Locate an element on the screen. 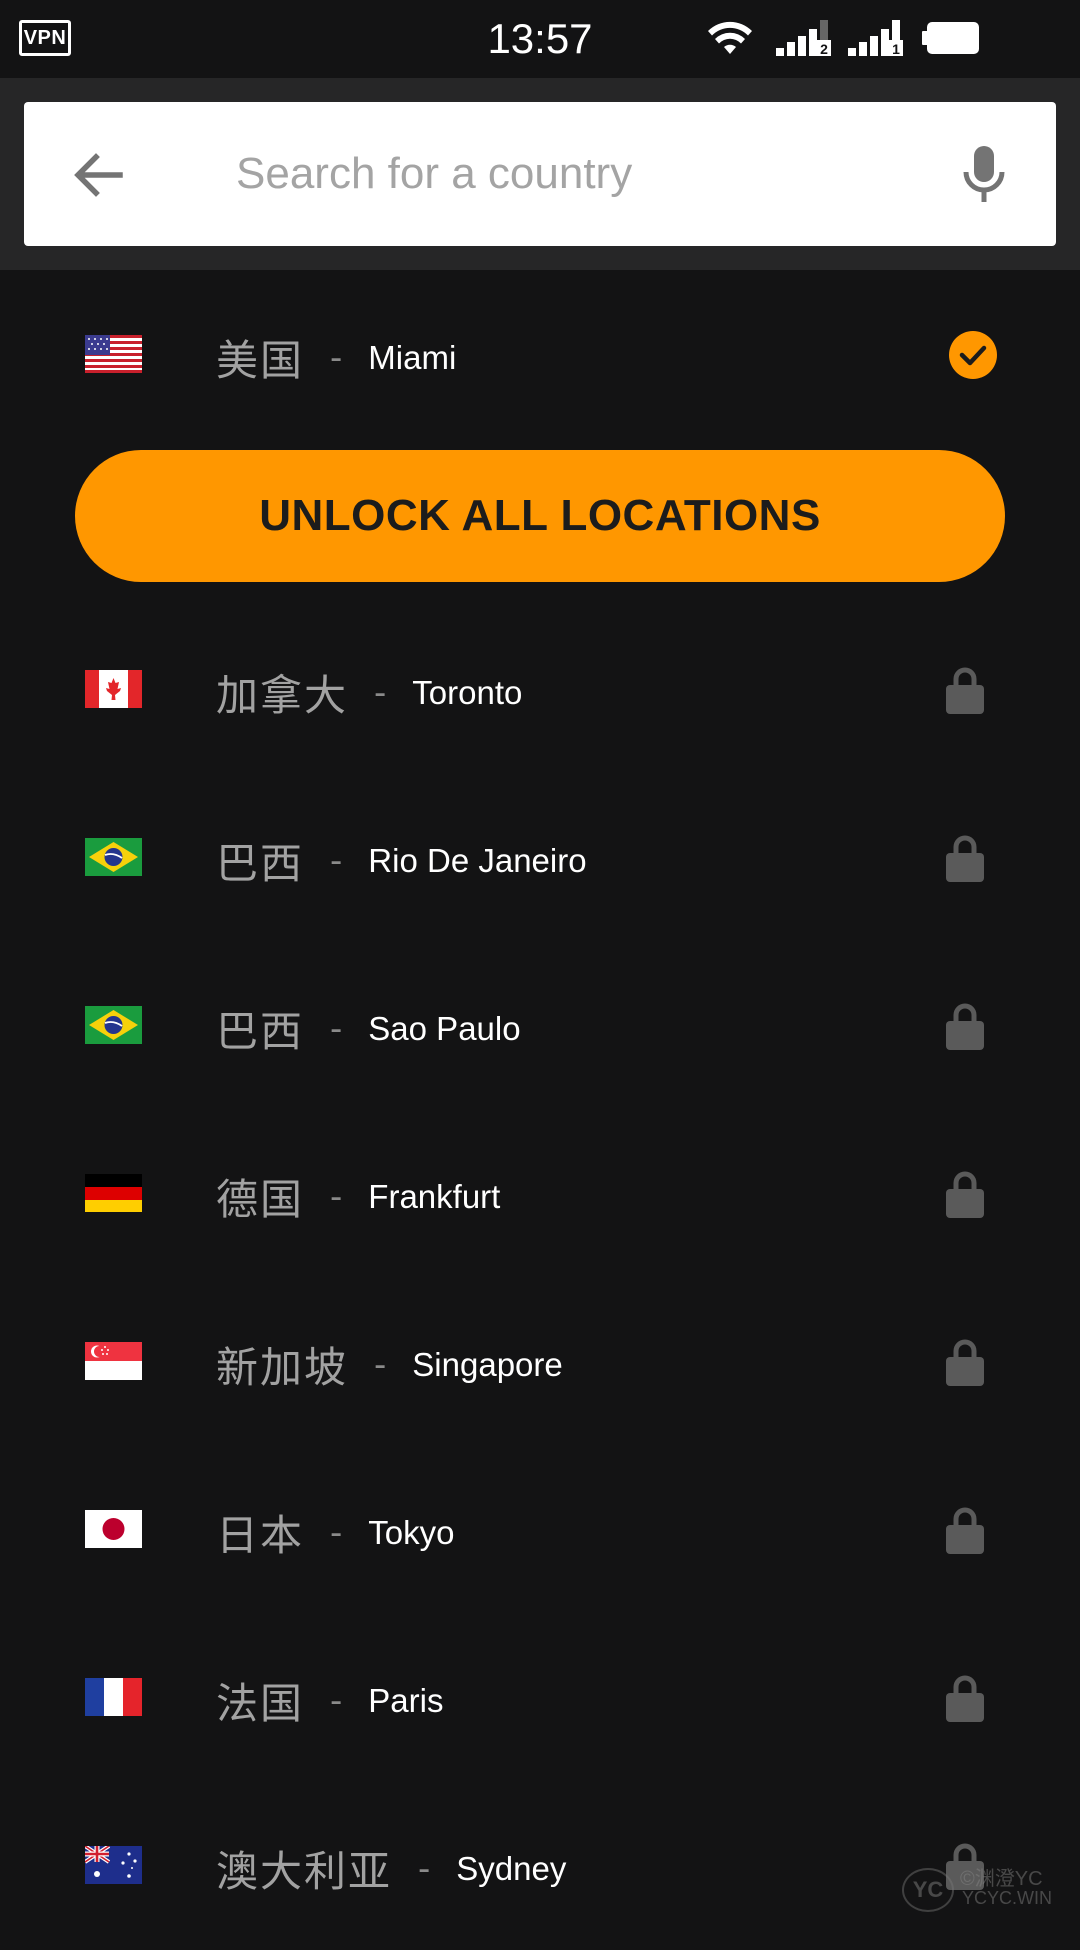 The width and height of the screenshot is (1080, 1950). watermark: YC ©渊澄YC YCYC.WIN is located at coordinates (987, 1887).